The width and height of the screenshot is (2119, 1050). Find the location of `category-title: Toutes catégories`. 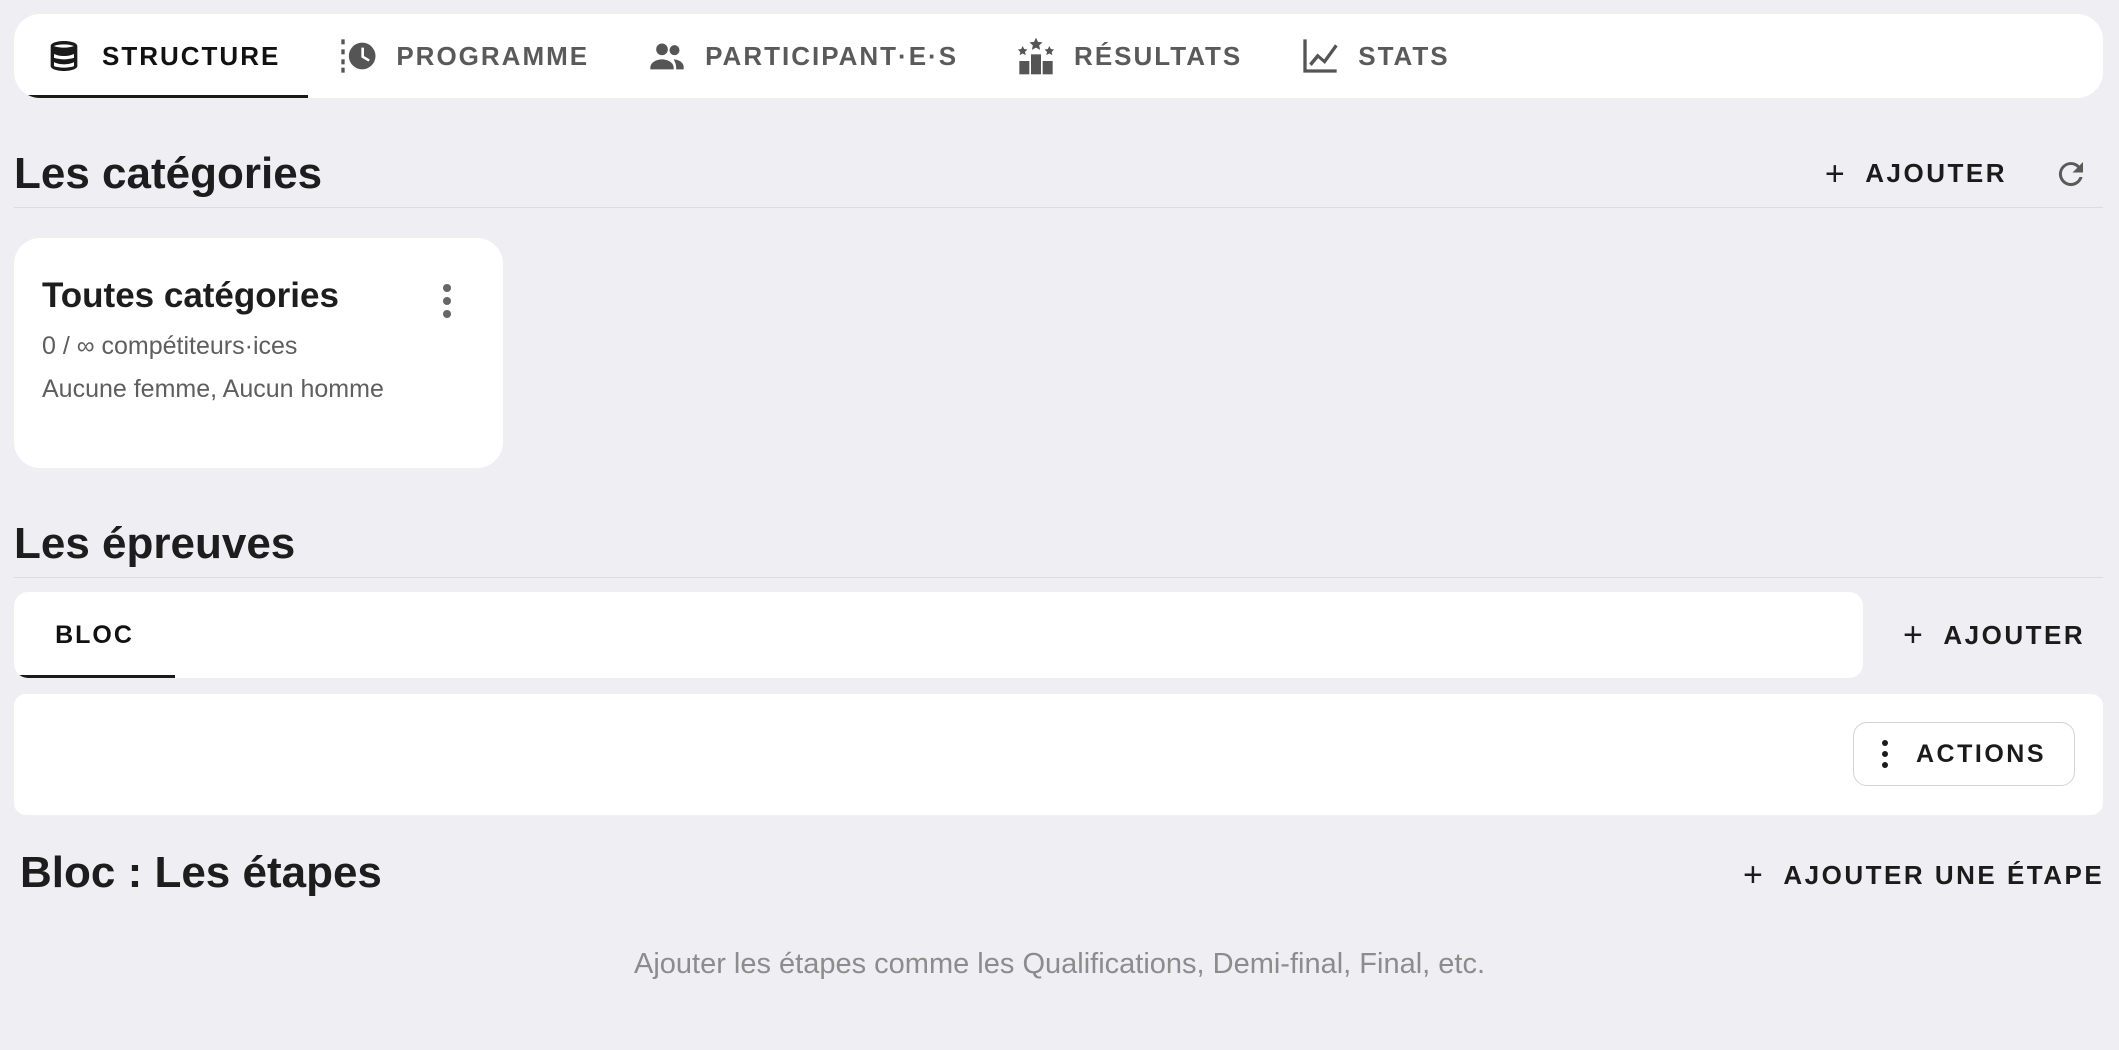

category-title: Toutes catégories is located at coordinates (190, 295).